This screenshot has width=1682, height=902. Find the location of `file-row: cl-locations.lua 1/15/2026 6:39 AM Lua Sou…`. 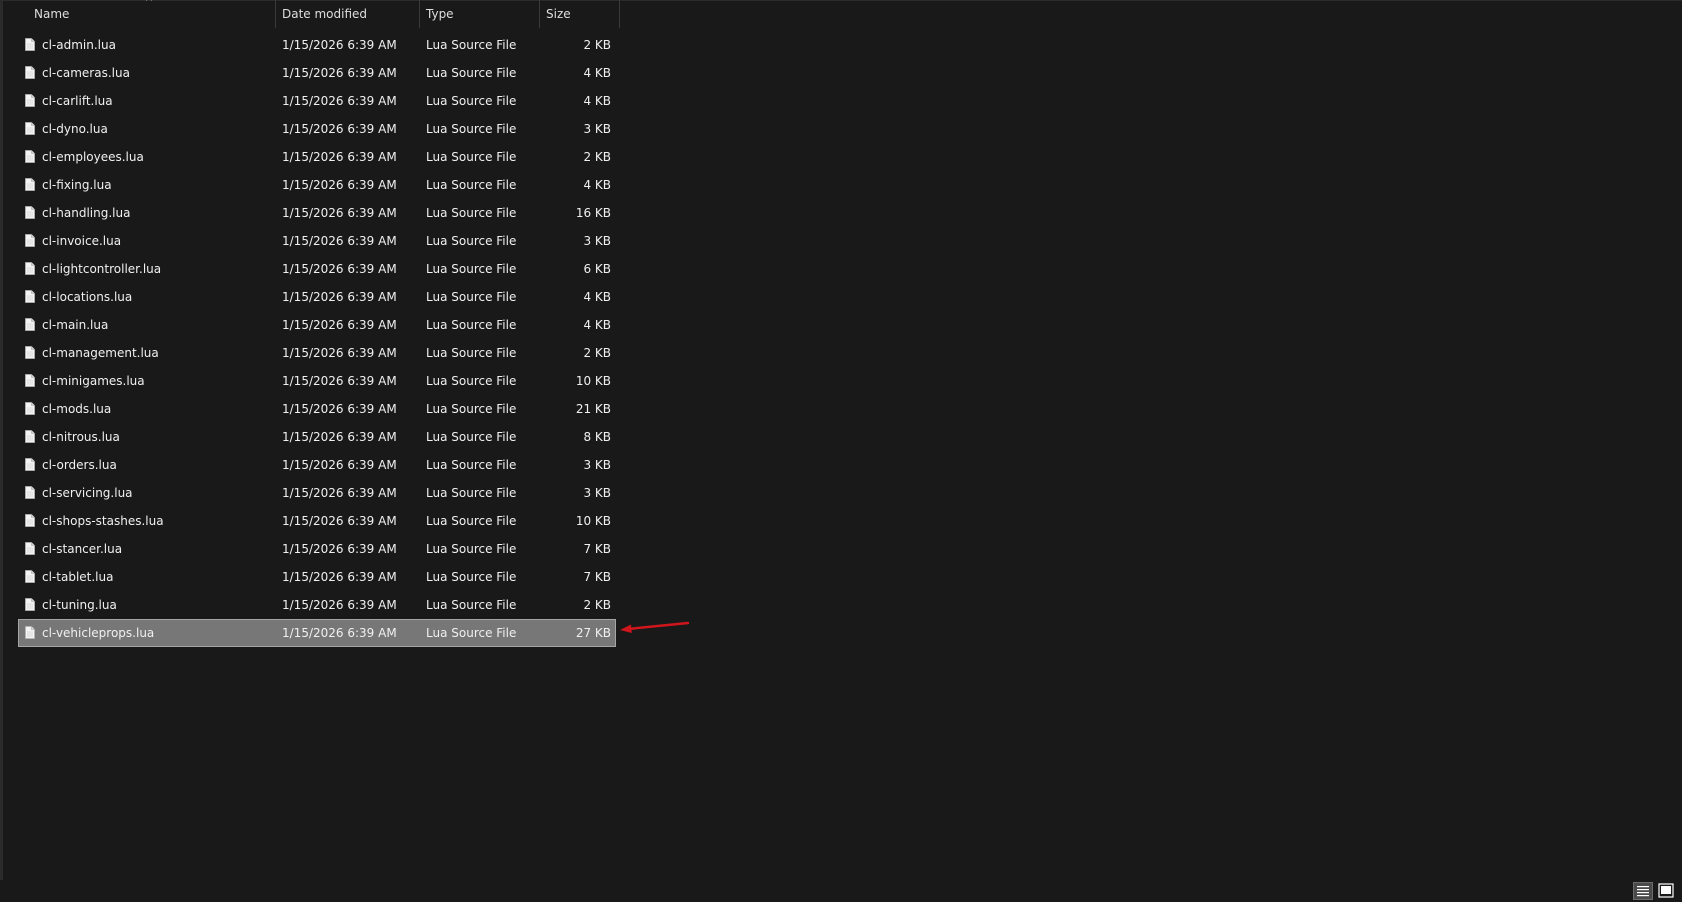

file-row: cl-locations.lua 1/15/2026 6:39 AM Lua Sou… is located at coordinates (317, 297).